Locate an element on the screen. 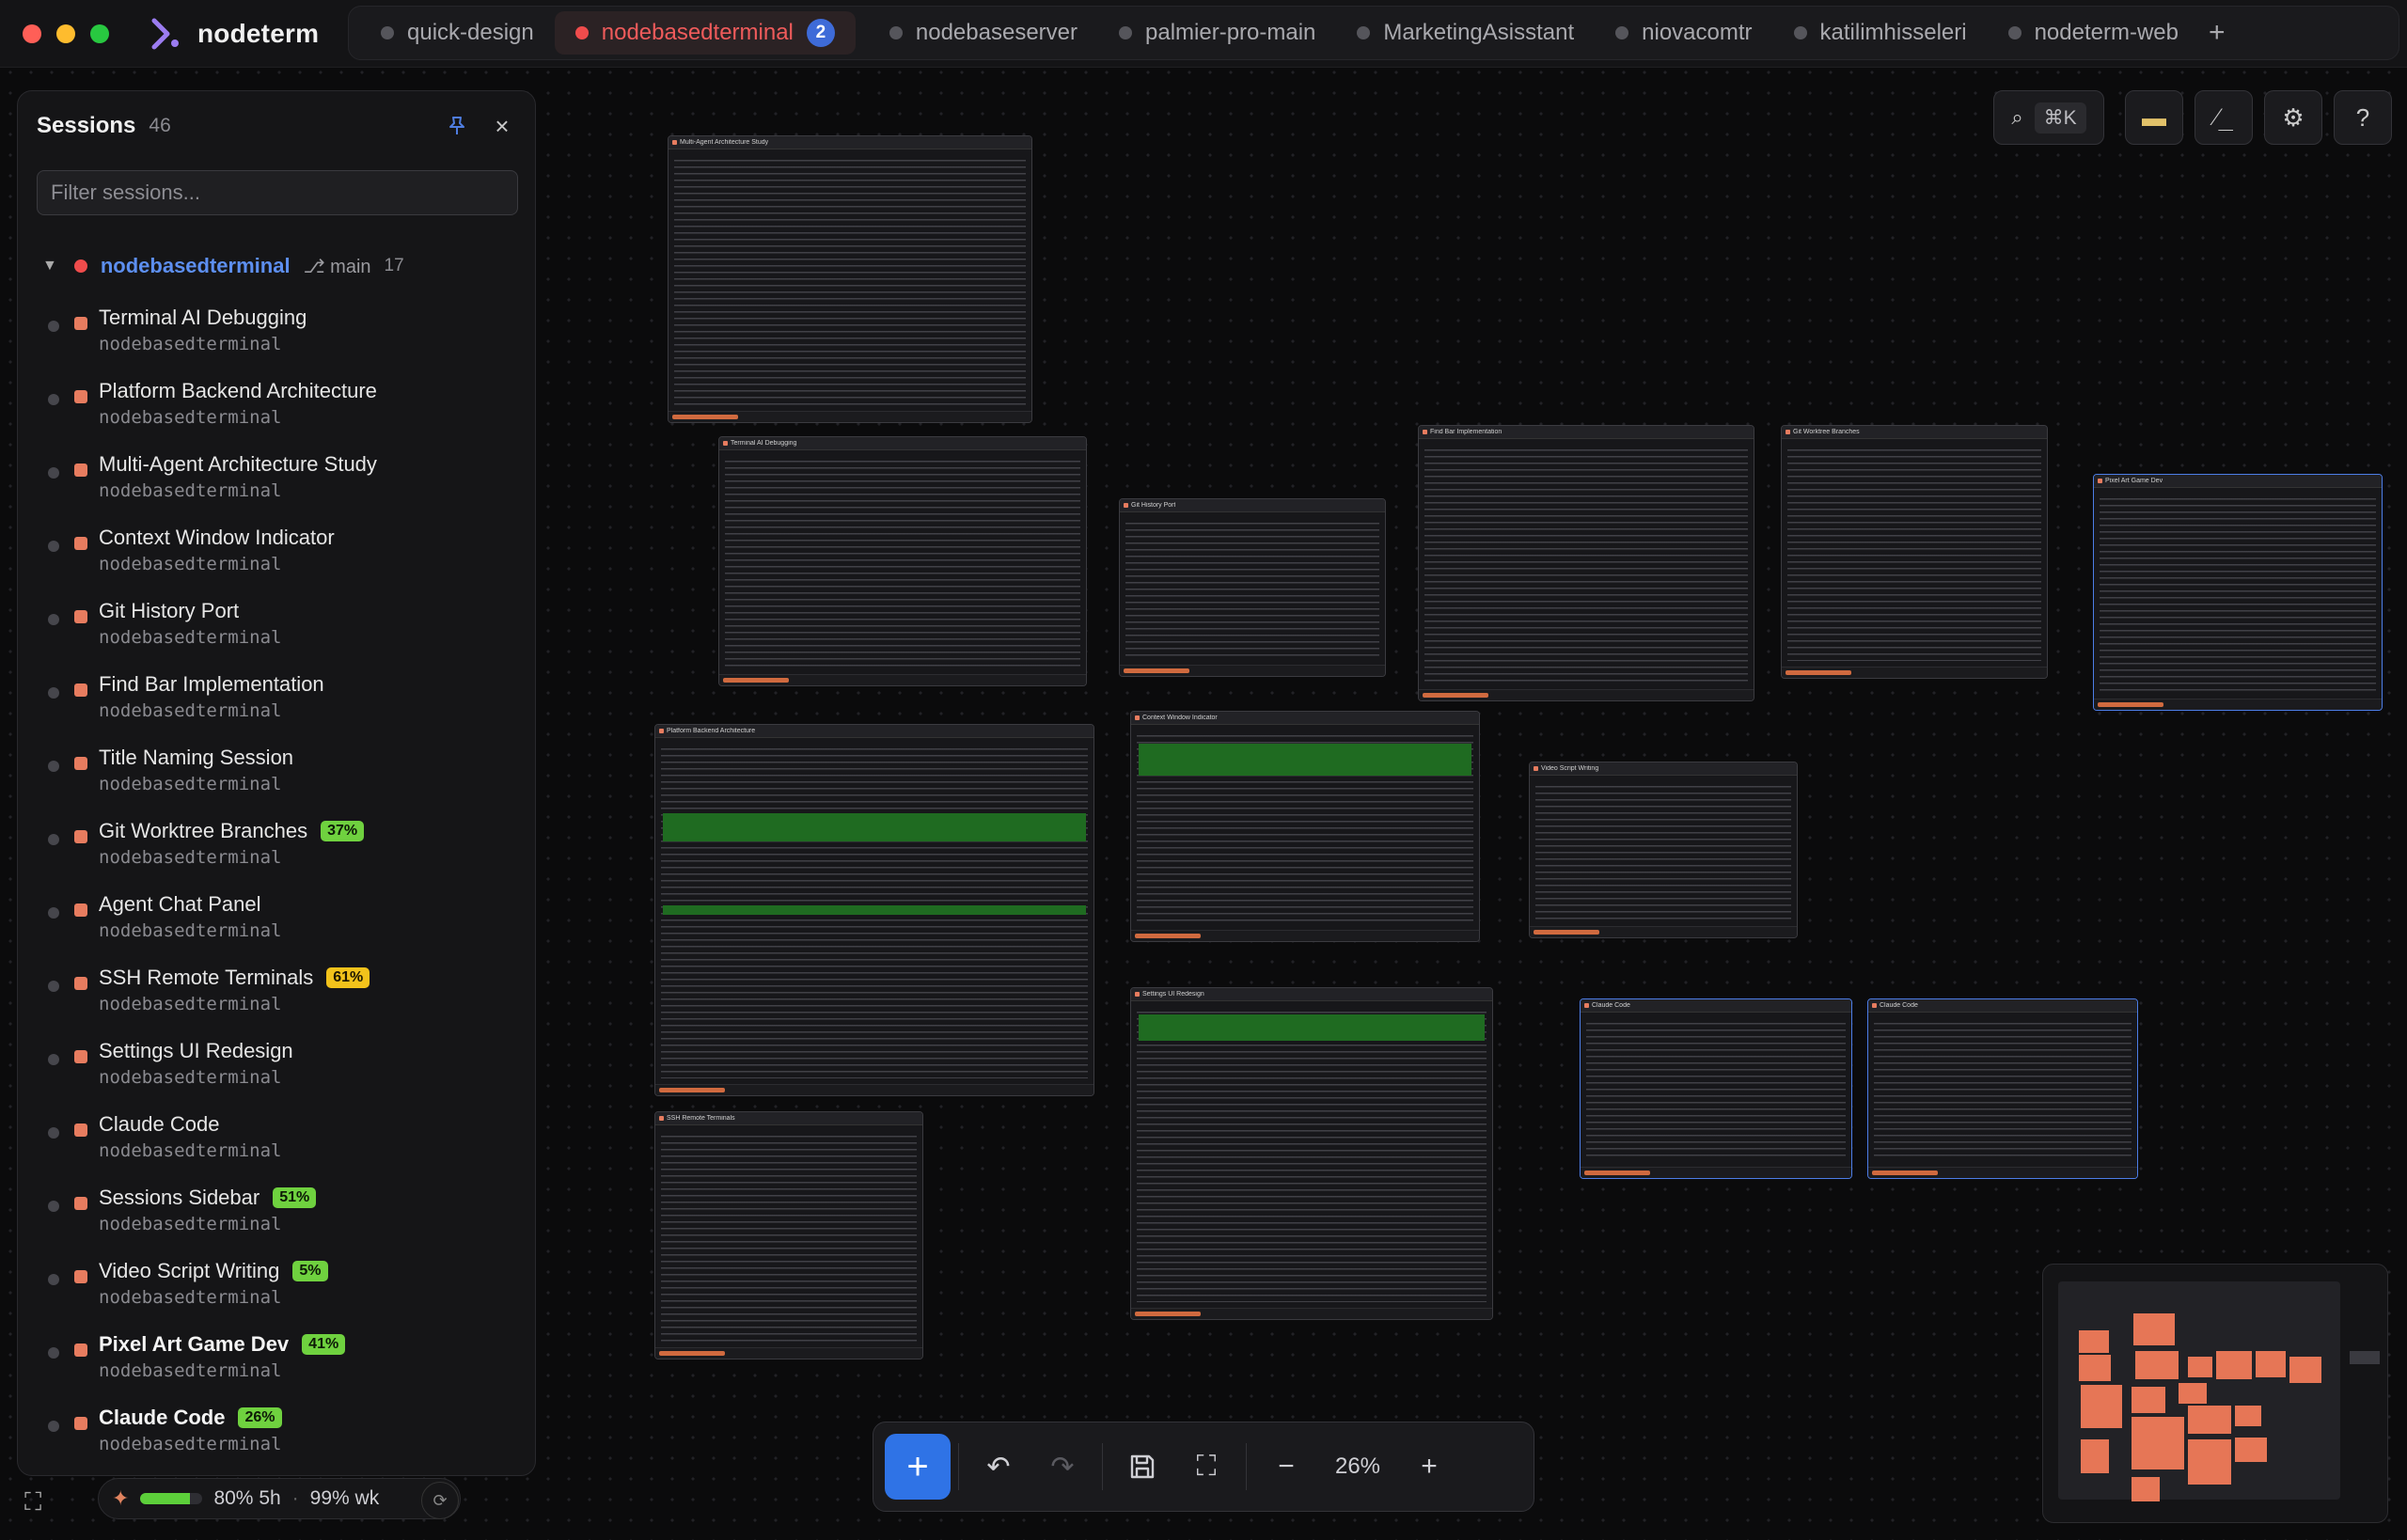  add-node-button: + is located at coordinates (918, 1467).